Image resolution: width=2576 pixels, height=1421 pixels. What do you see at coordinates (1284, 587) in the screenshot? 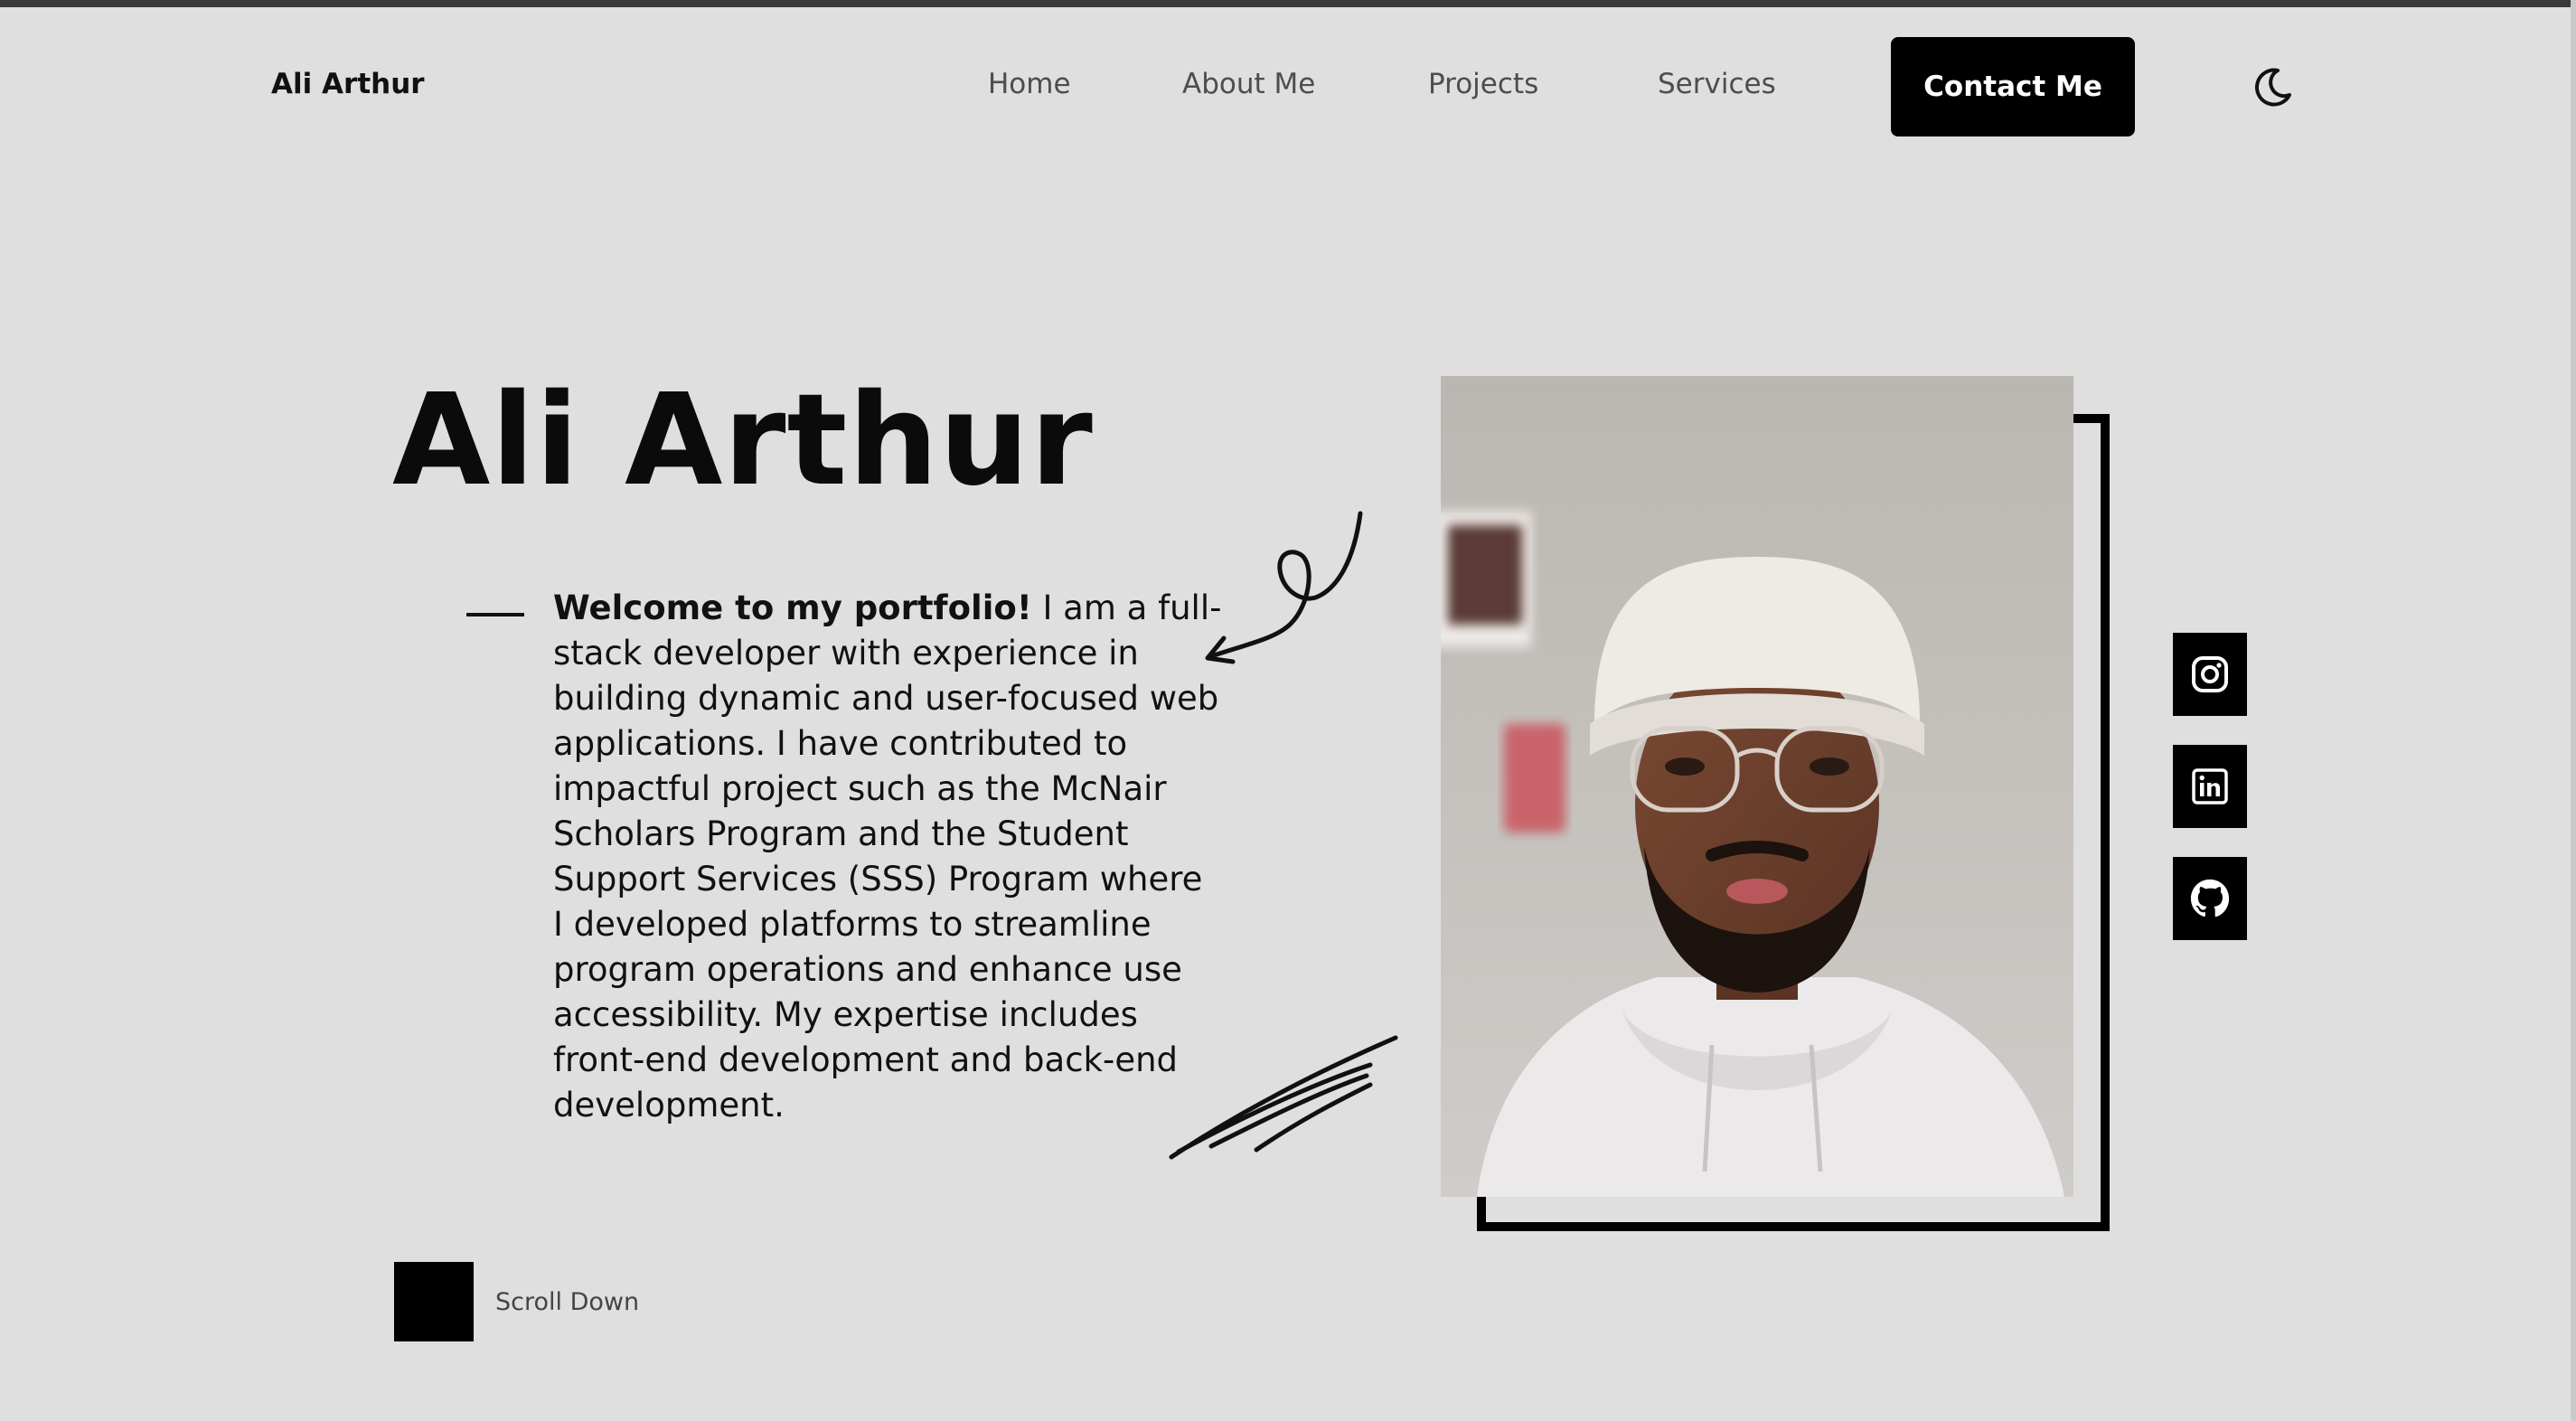
I see `squiggle-arrow-decoration` at bounding box center [1284, 587].